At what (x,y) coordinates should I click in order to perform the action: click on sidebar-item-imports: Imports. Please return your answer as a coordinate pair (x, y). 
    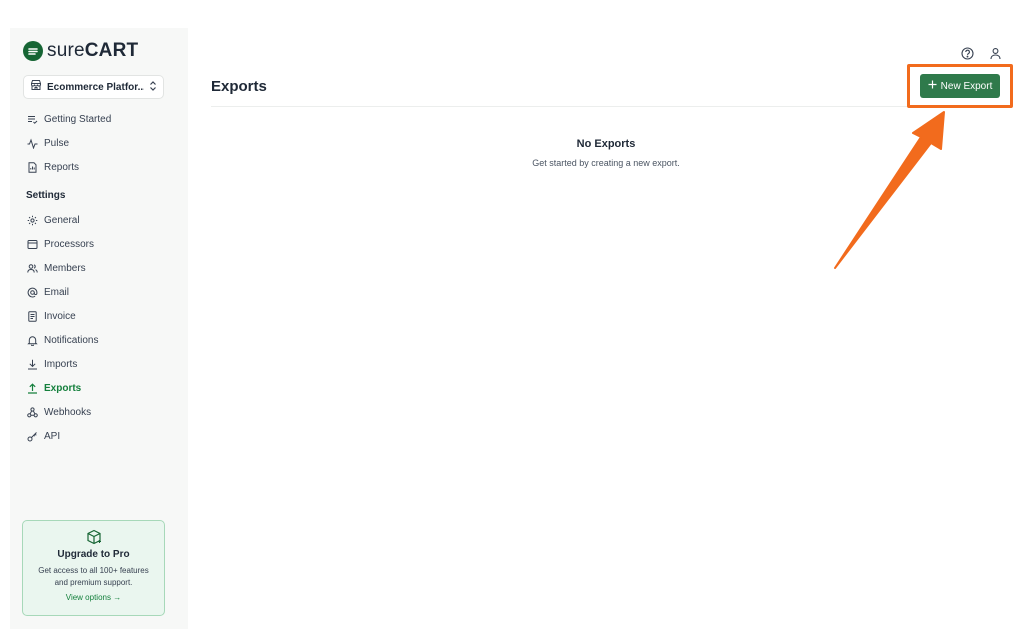
    Looking at the image, I should click on (101, 364).